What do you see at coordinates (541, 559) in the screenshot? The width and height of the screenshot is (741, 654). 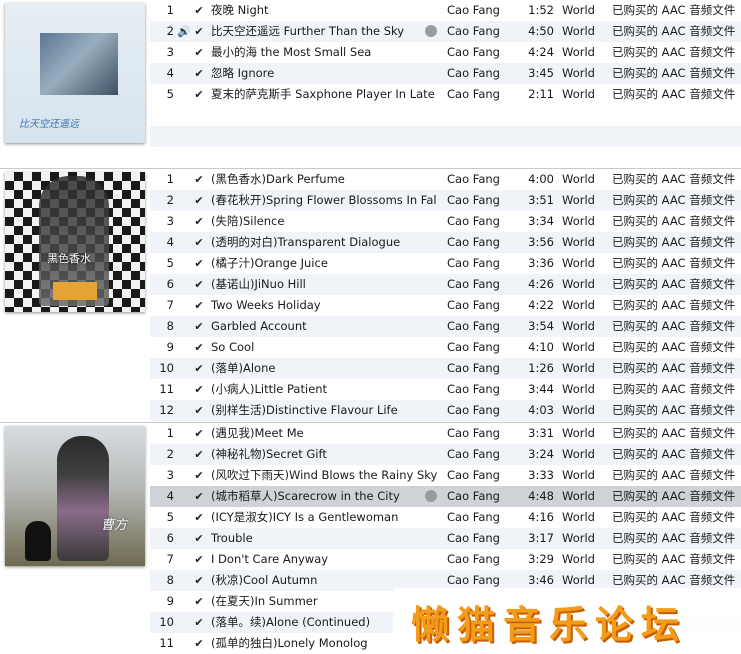 I see `track-time: 3:29` at bounding box center [541, 559].